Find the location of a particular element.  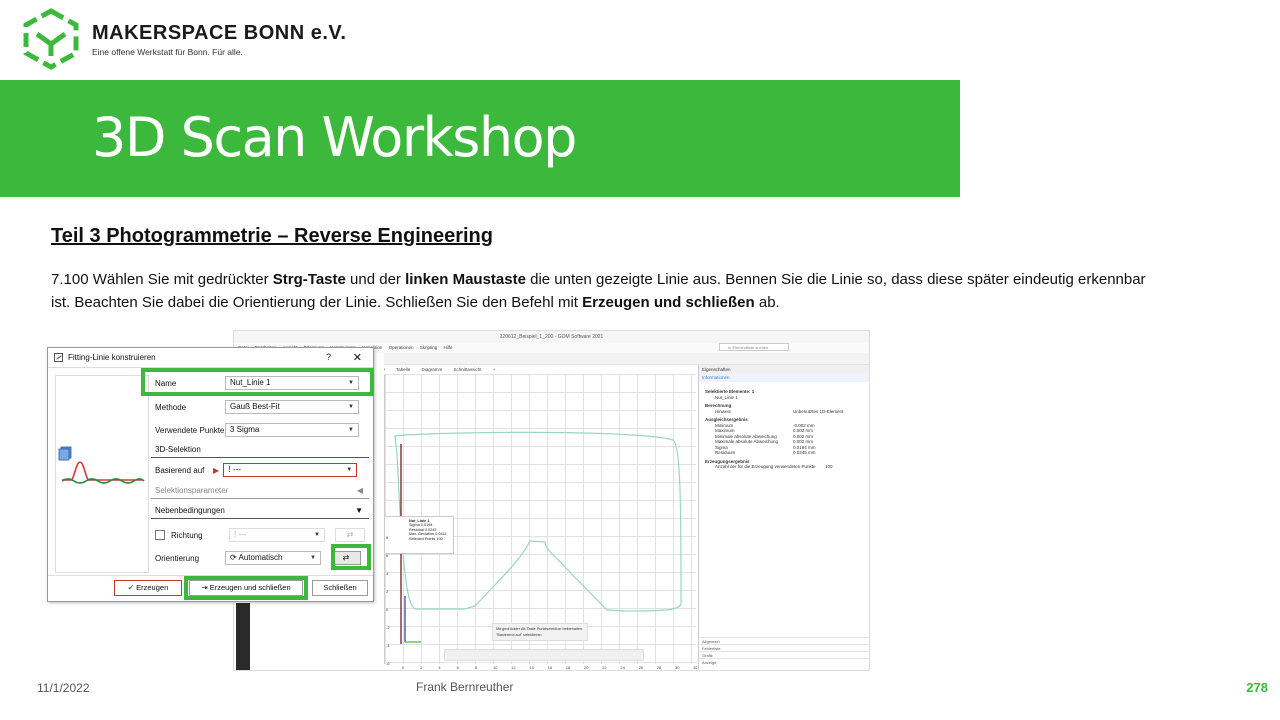

method-select: Gauß Best-Fit ▼ is located at coordinates (292, 407).